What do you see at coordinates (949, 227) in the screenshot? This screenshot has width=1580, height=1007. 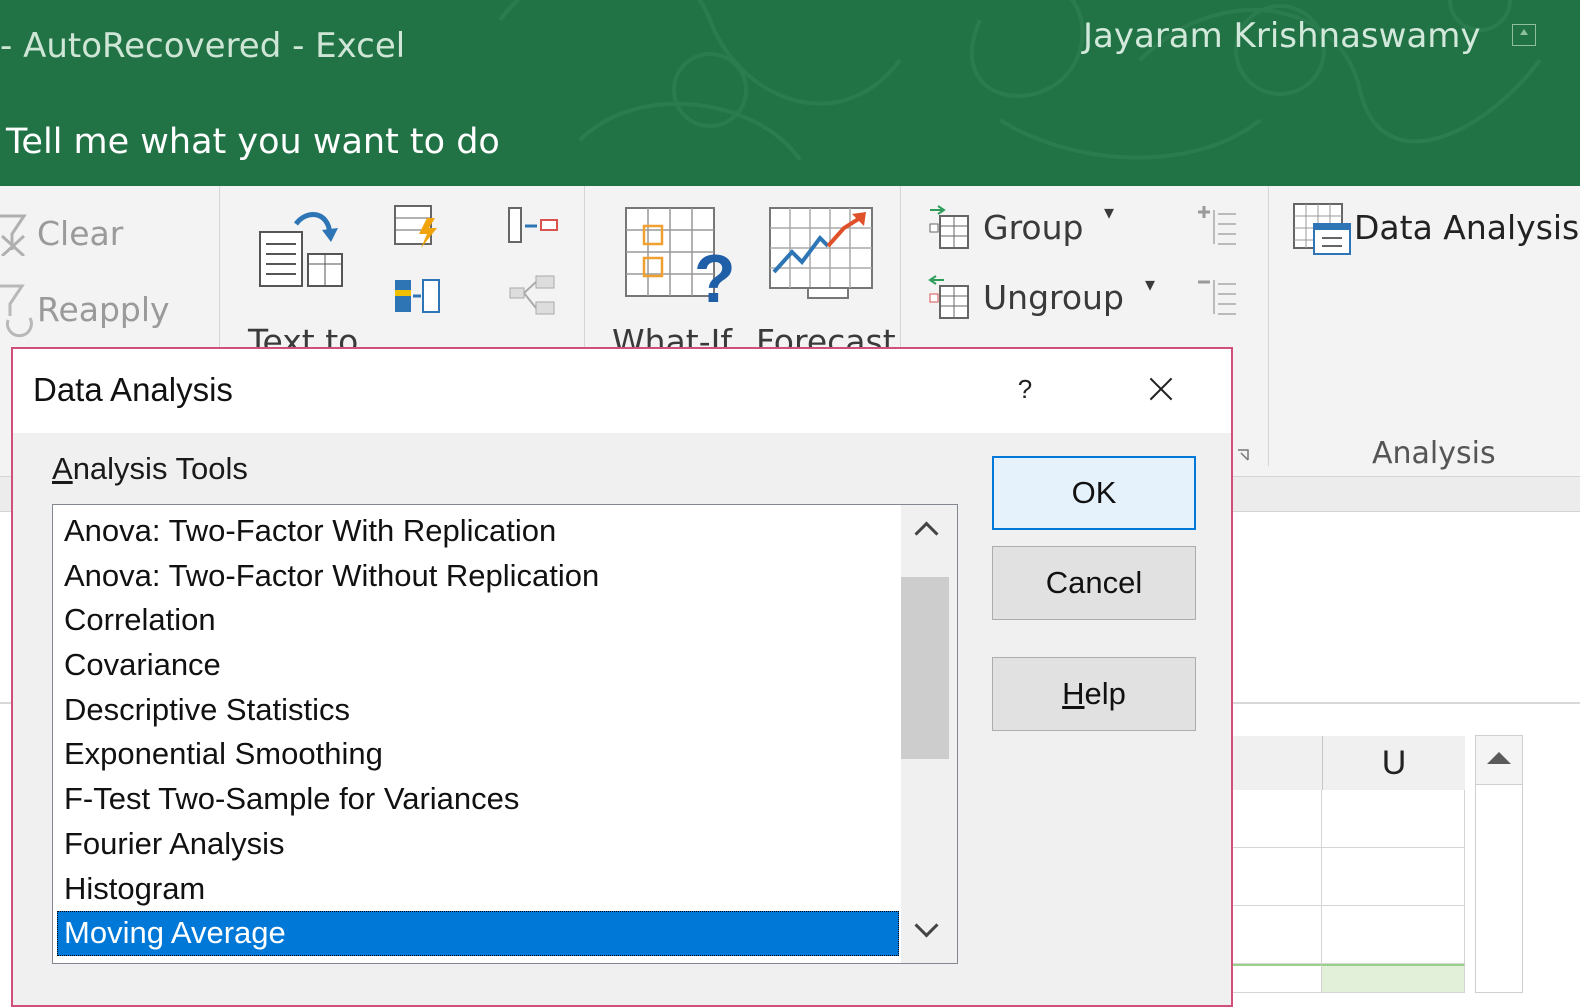 I see `group-icon` at bounding box center [949, 227].